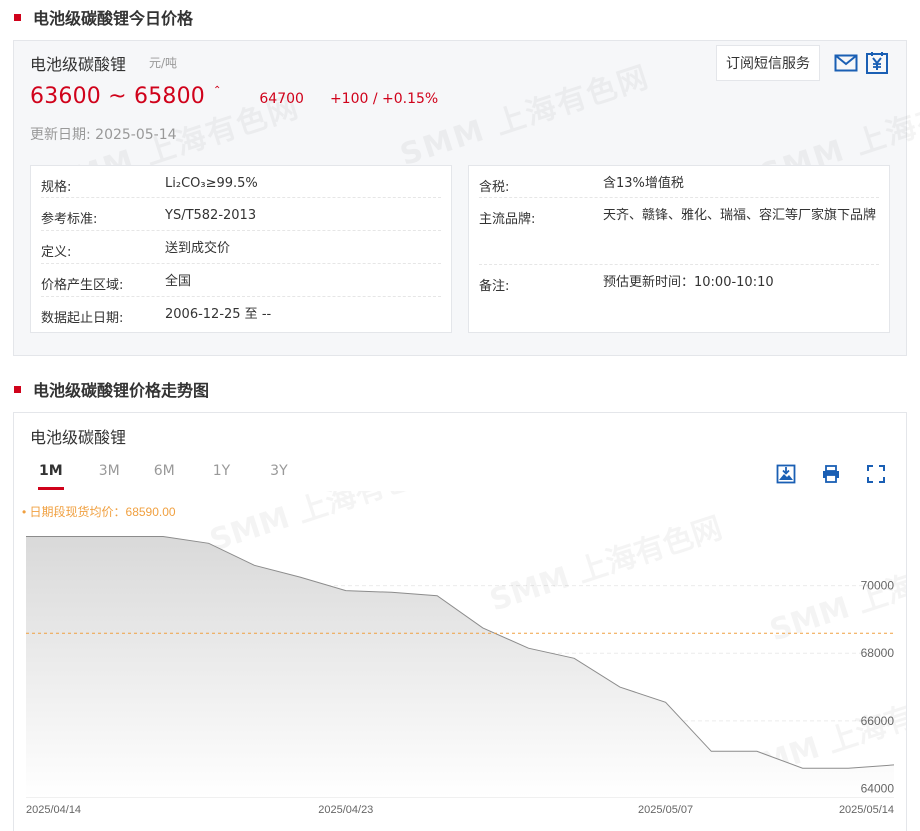 The height and width of the screenshot is (831, 920). Describe the element at coordinates (878, 653) in the screenshot. I see `y-tick-label: 68000` at that location.